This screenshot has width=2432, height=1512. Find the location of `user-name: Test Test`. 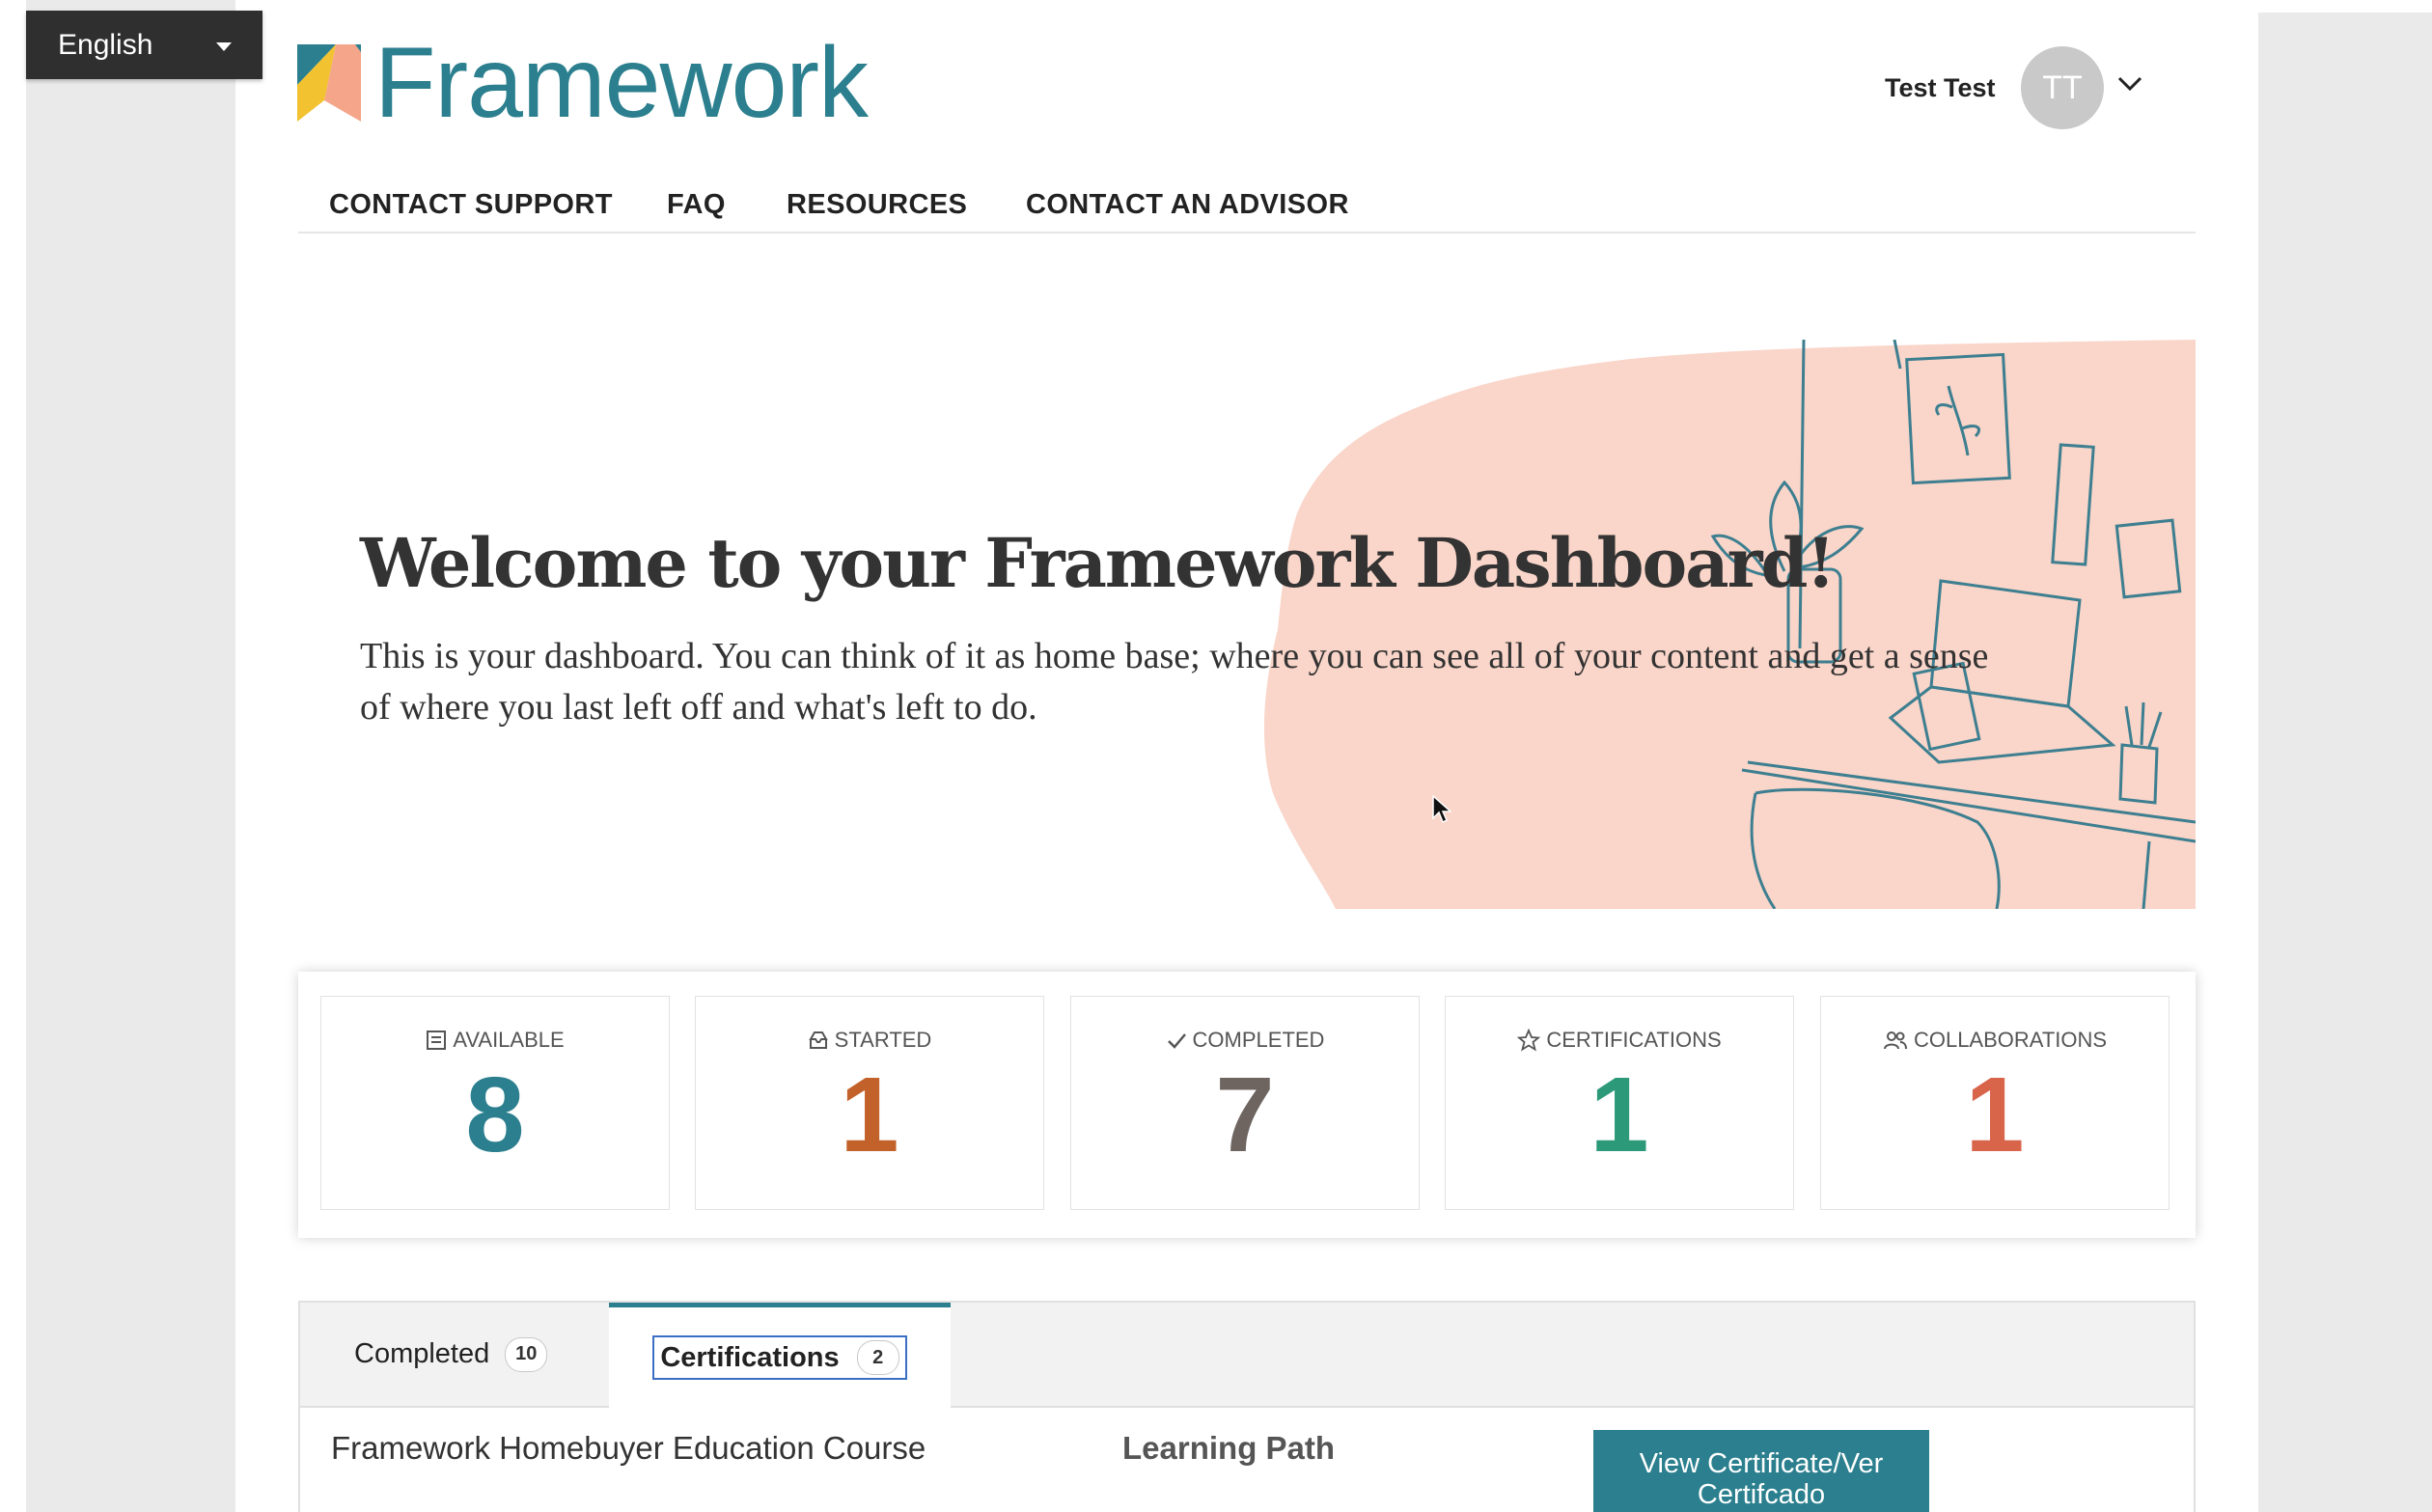

user-name: Test Test is located at coordinates (1940, 88).